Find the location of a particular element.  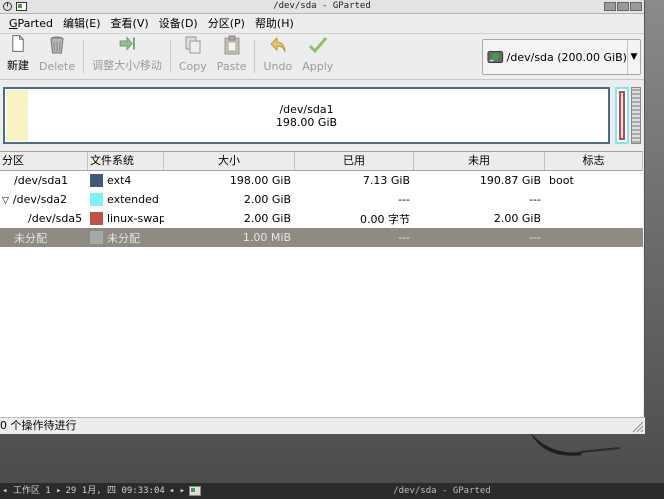

title-bar: /dev/sda - GParted is located at coordinates (322, 7).